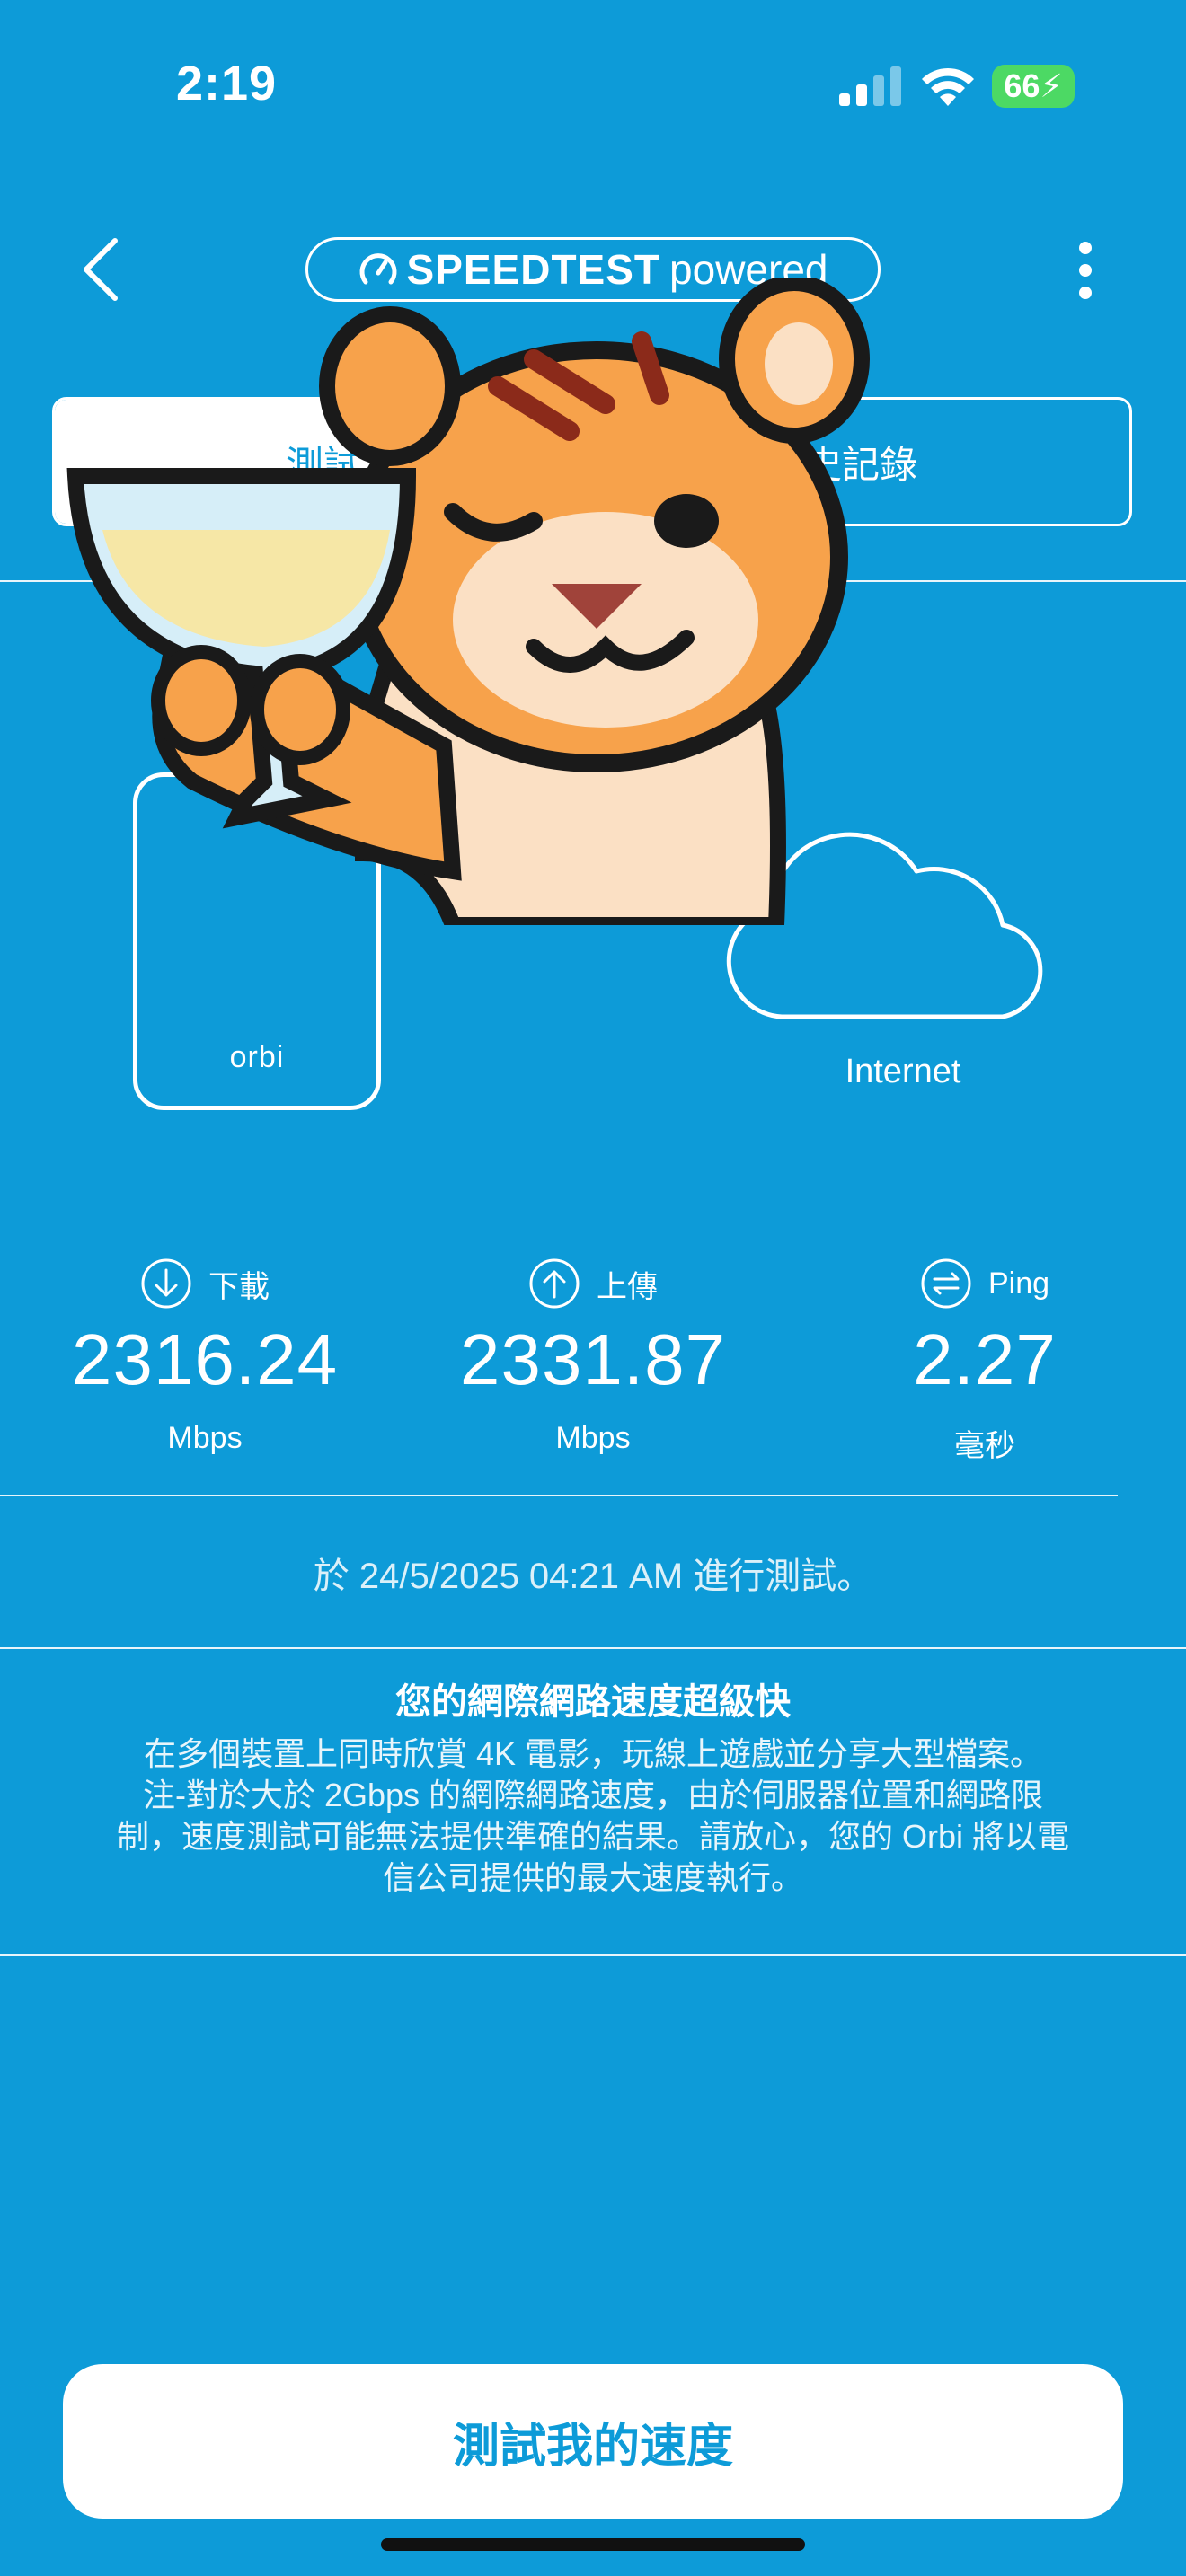  What do you see at coordinates (592, 1836) in the screenshot?
I see `description-line: 制，速度測試可能無法提供準確的結果。請放心，您的 Orbi 將以電` at bounding box center [592, 1836].